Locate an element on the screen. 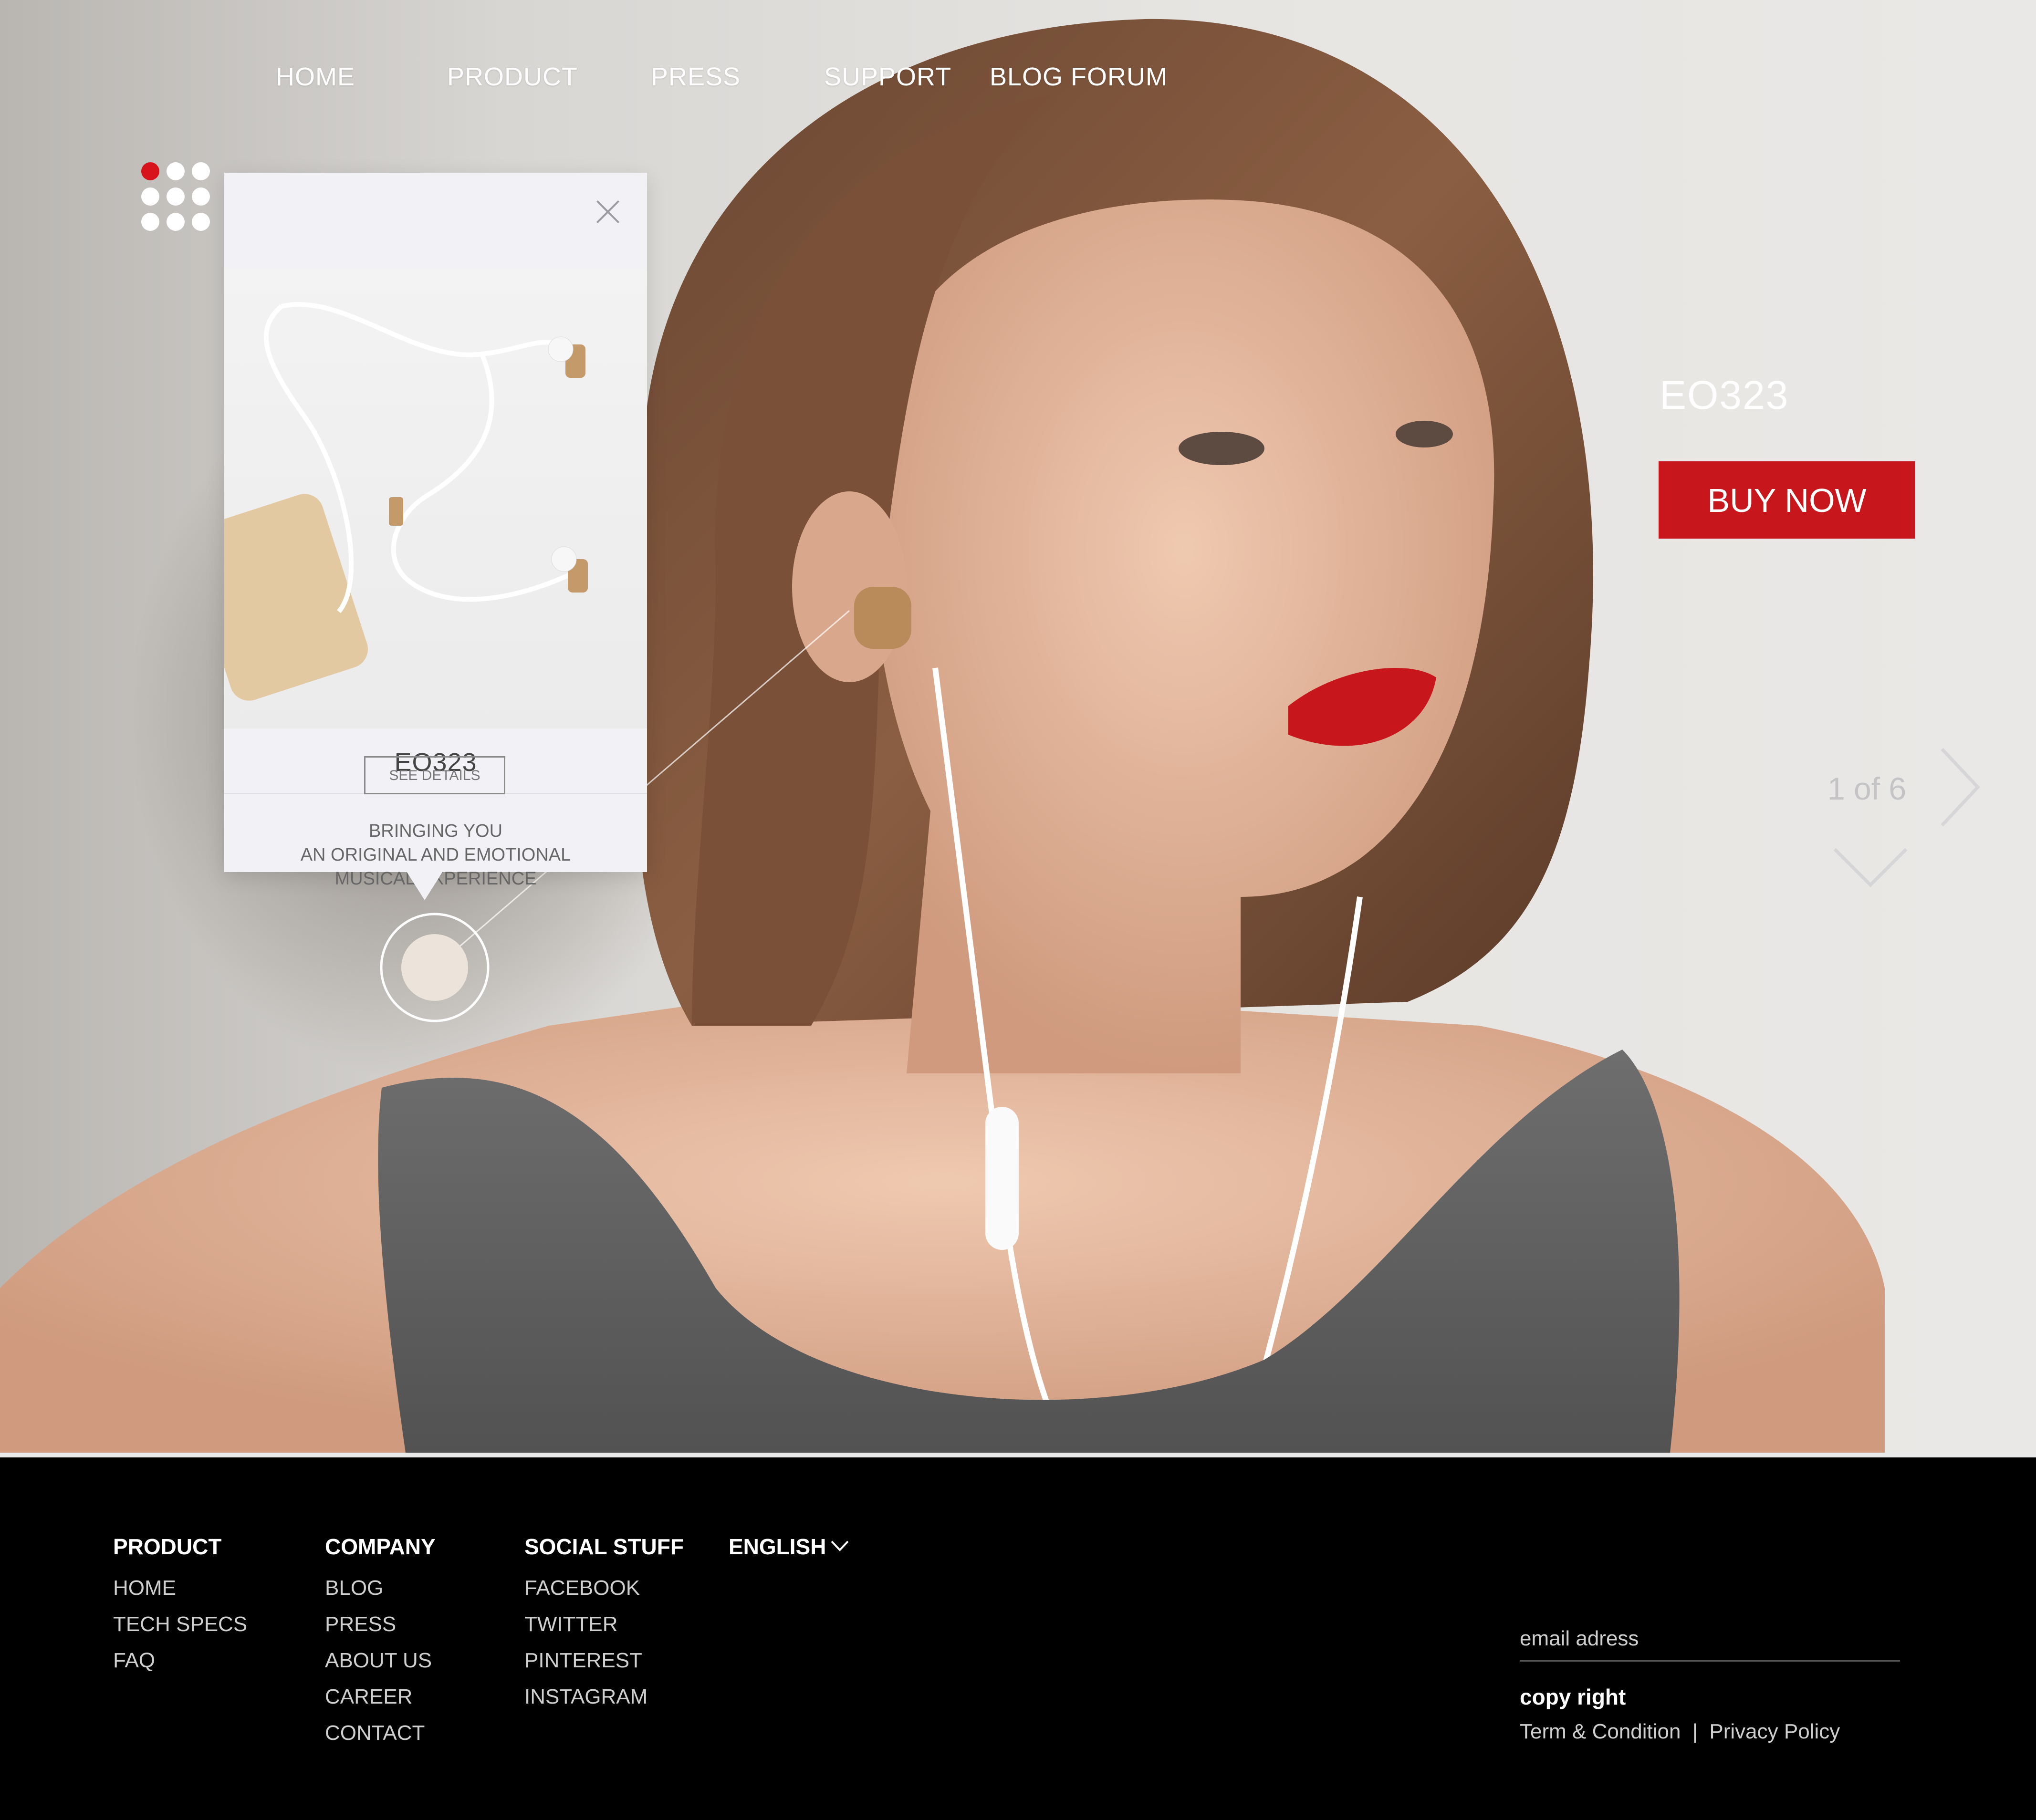 The height and width of the screenshot is (1820, 2036). email-field is located at coordinates (1710, 1640).